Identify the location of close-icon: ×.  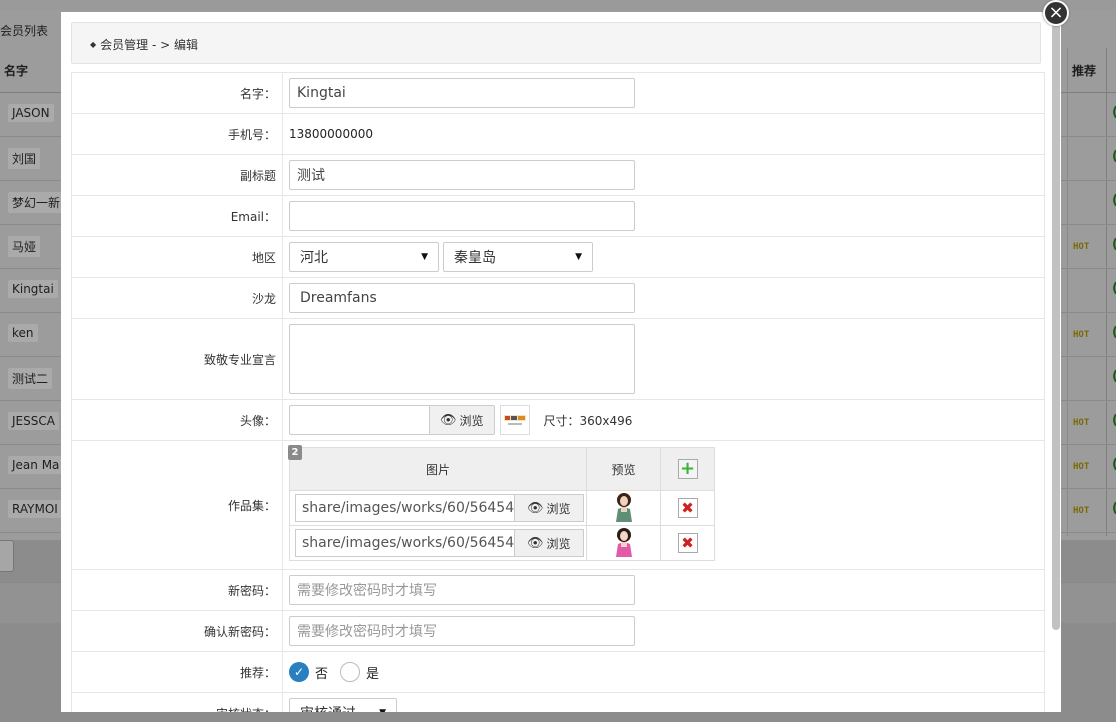
(1056, 12).